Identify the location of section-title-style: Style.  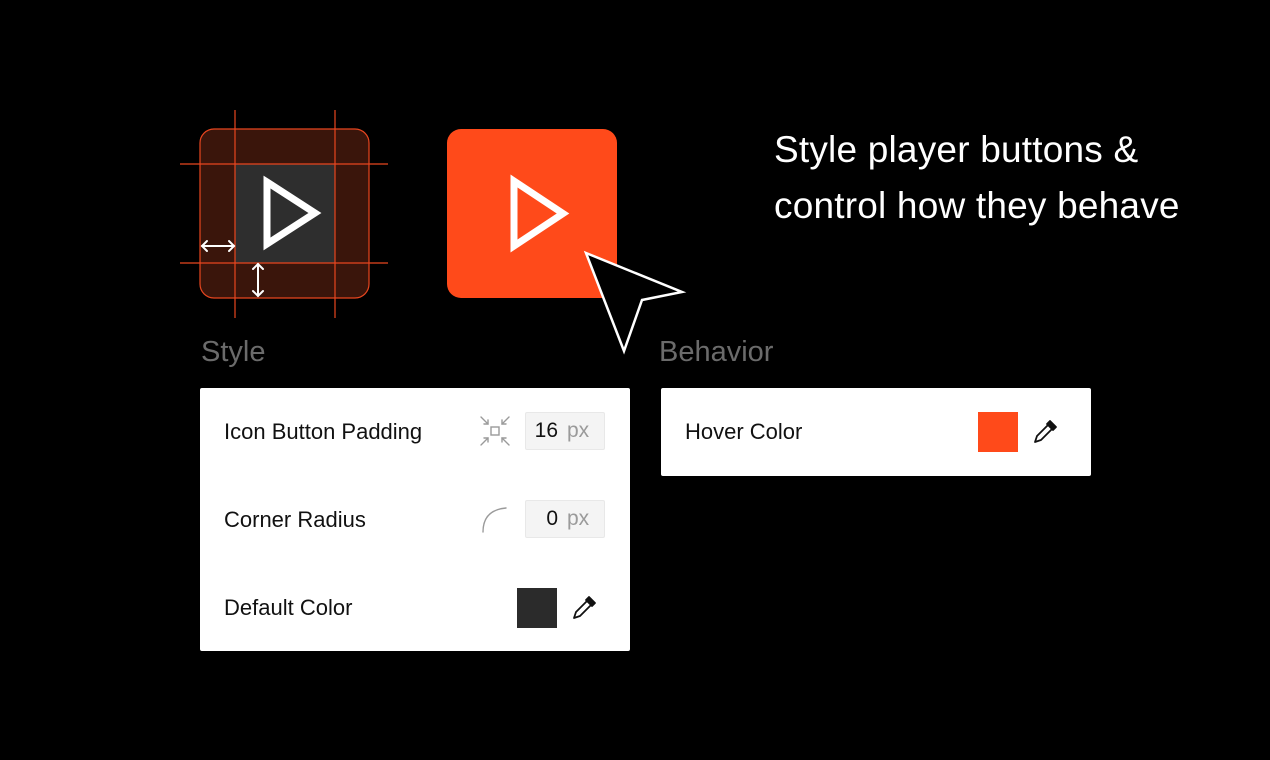
(233, 352).